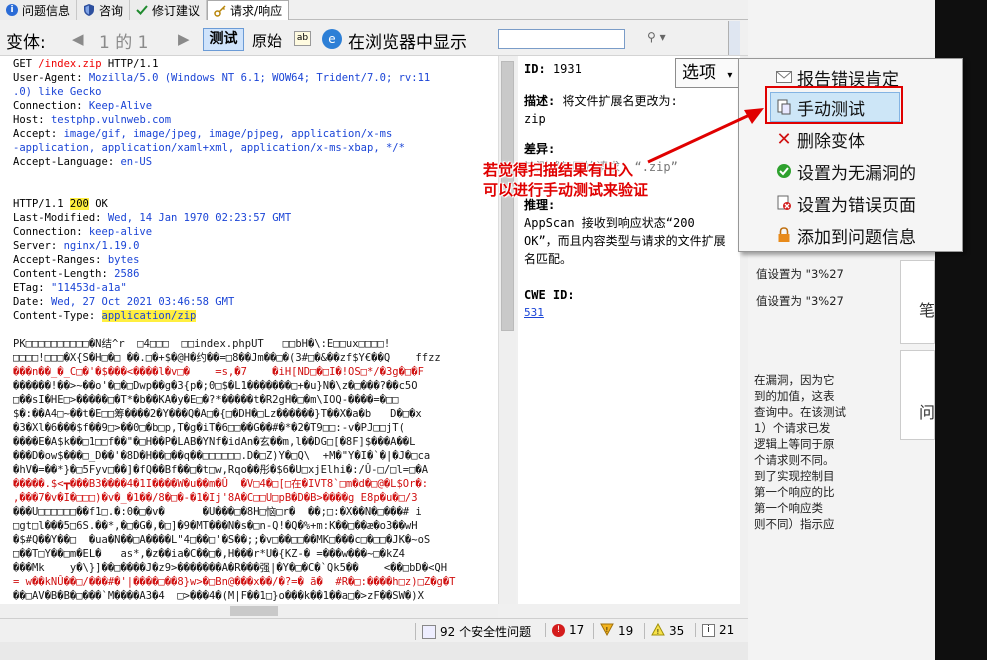 This screenshot has width=987, height=660. Describe the element at coordinates (566, 190) in the screenshot. I see `callout-line: 可以进行手动测试来验证` at that location.